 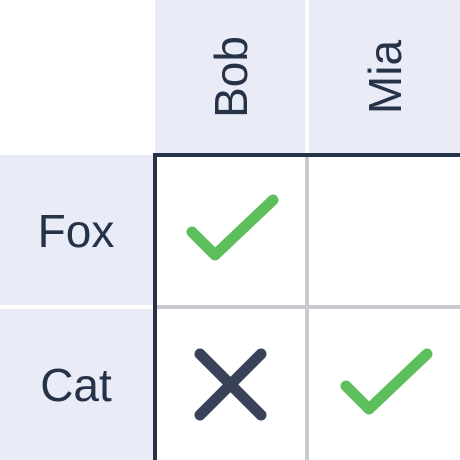 I want to click on cross-mark, so click(x=230, y=384).